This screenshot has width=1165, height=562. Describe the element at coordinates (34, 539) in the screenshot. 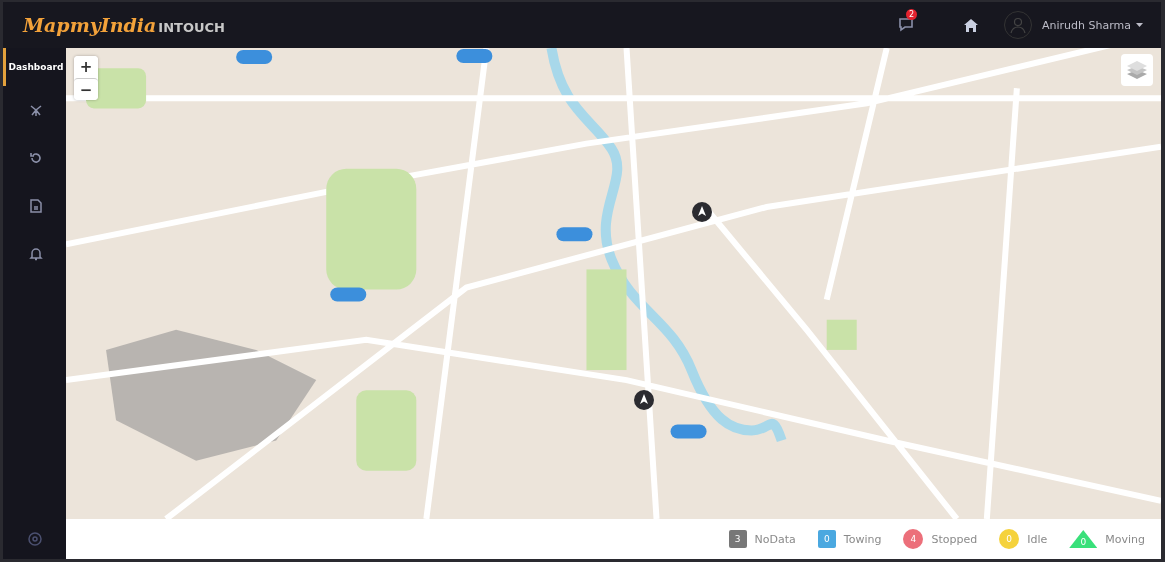

I see `settings-icon` at that location.